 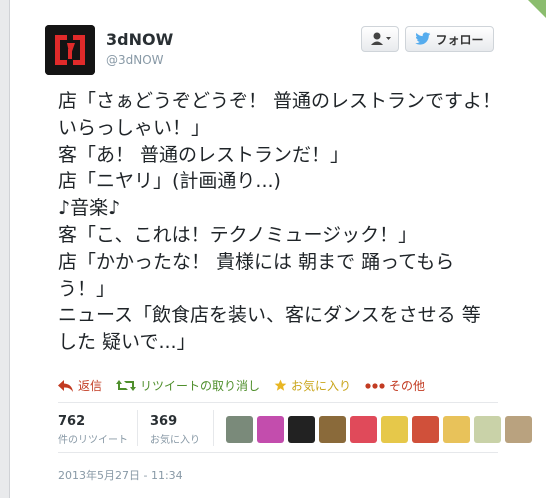 I want to click on tweet-line: いらっしゃい！」, so click(x=134, y=127).